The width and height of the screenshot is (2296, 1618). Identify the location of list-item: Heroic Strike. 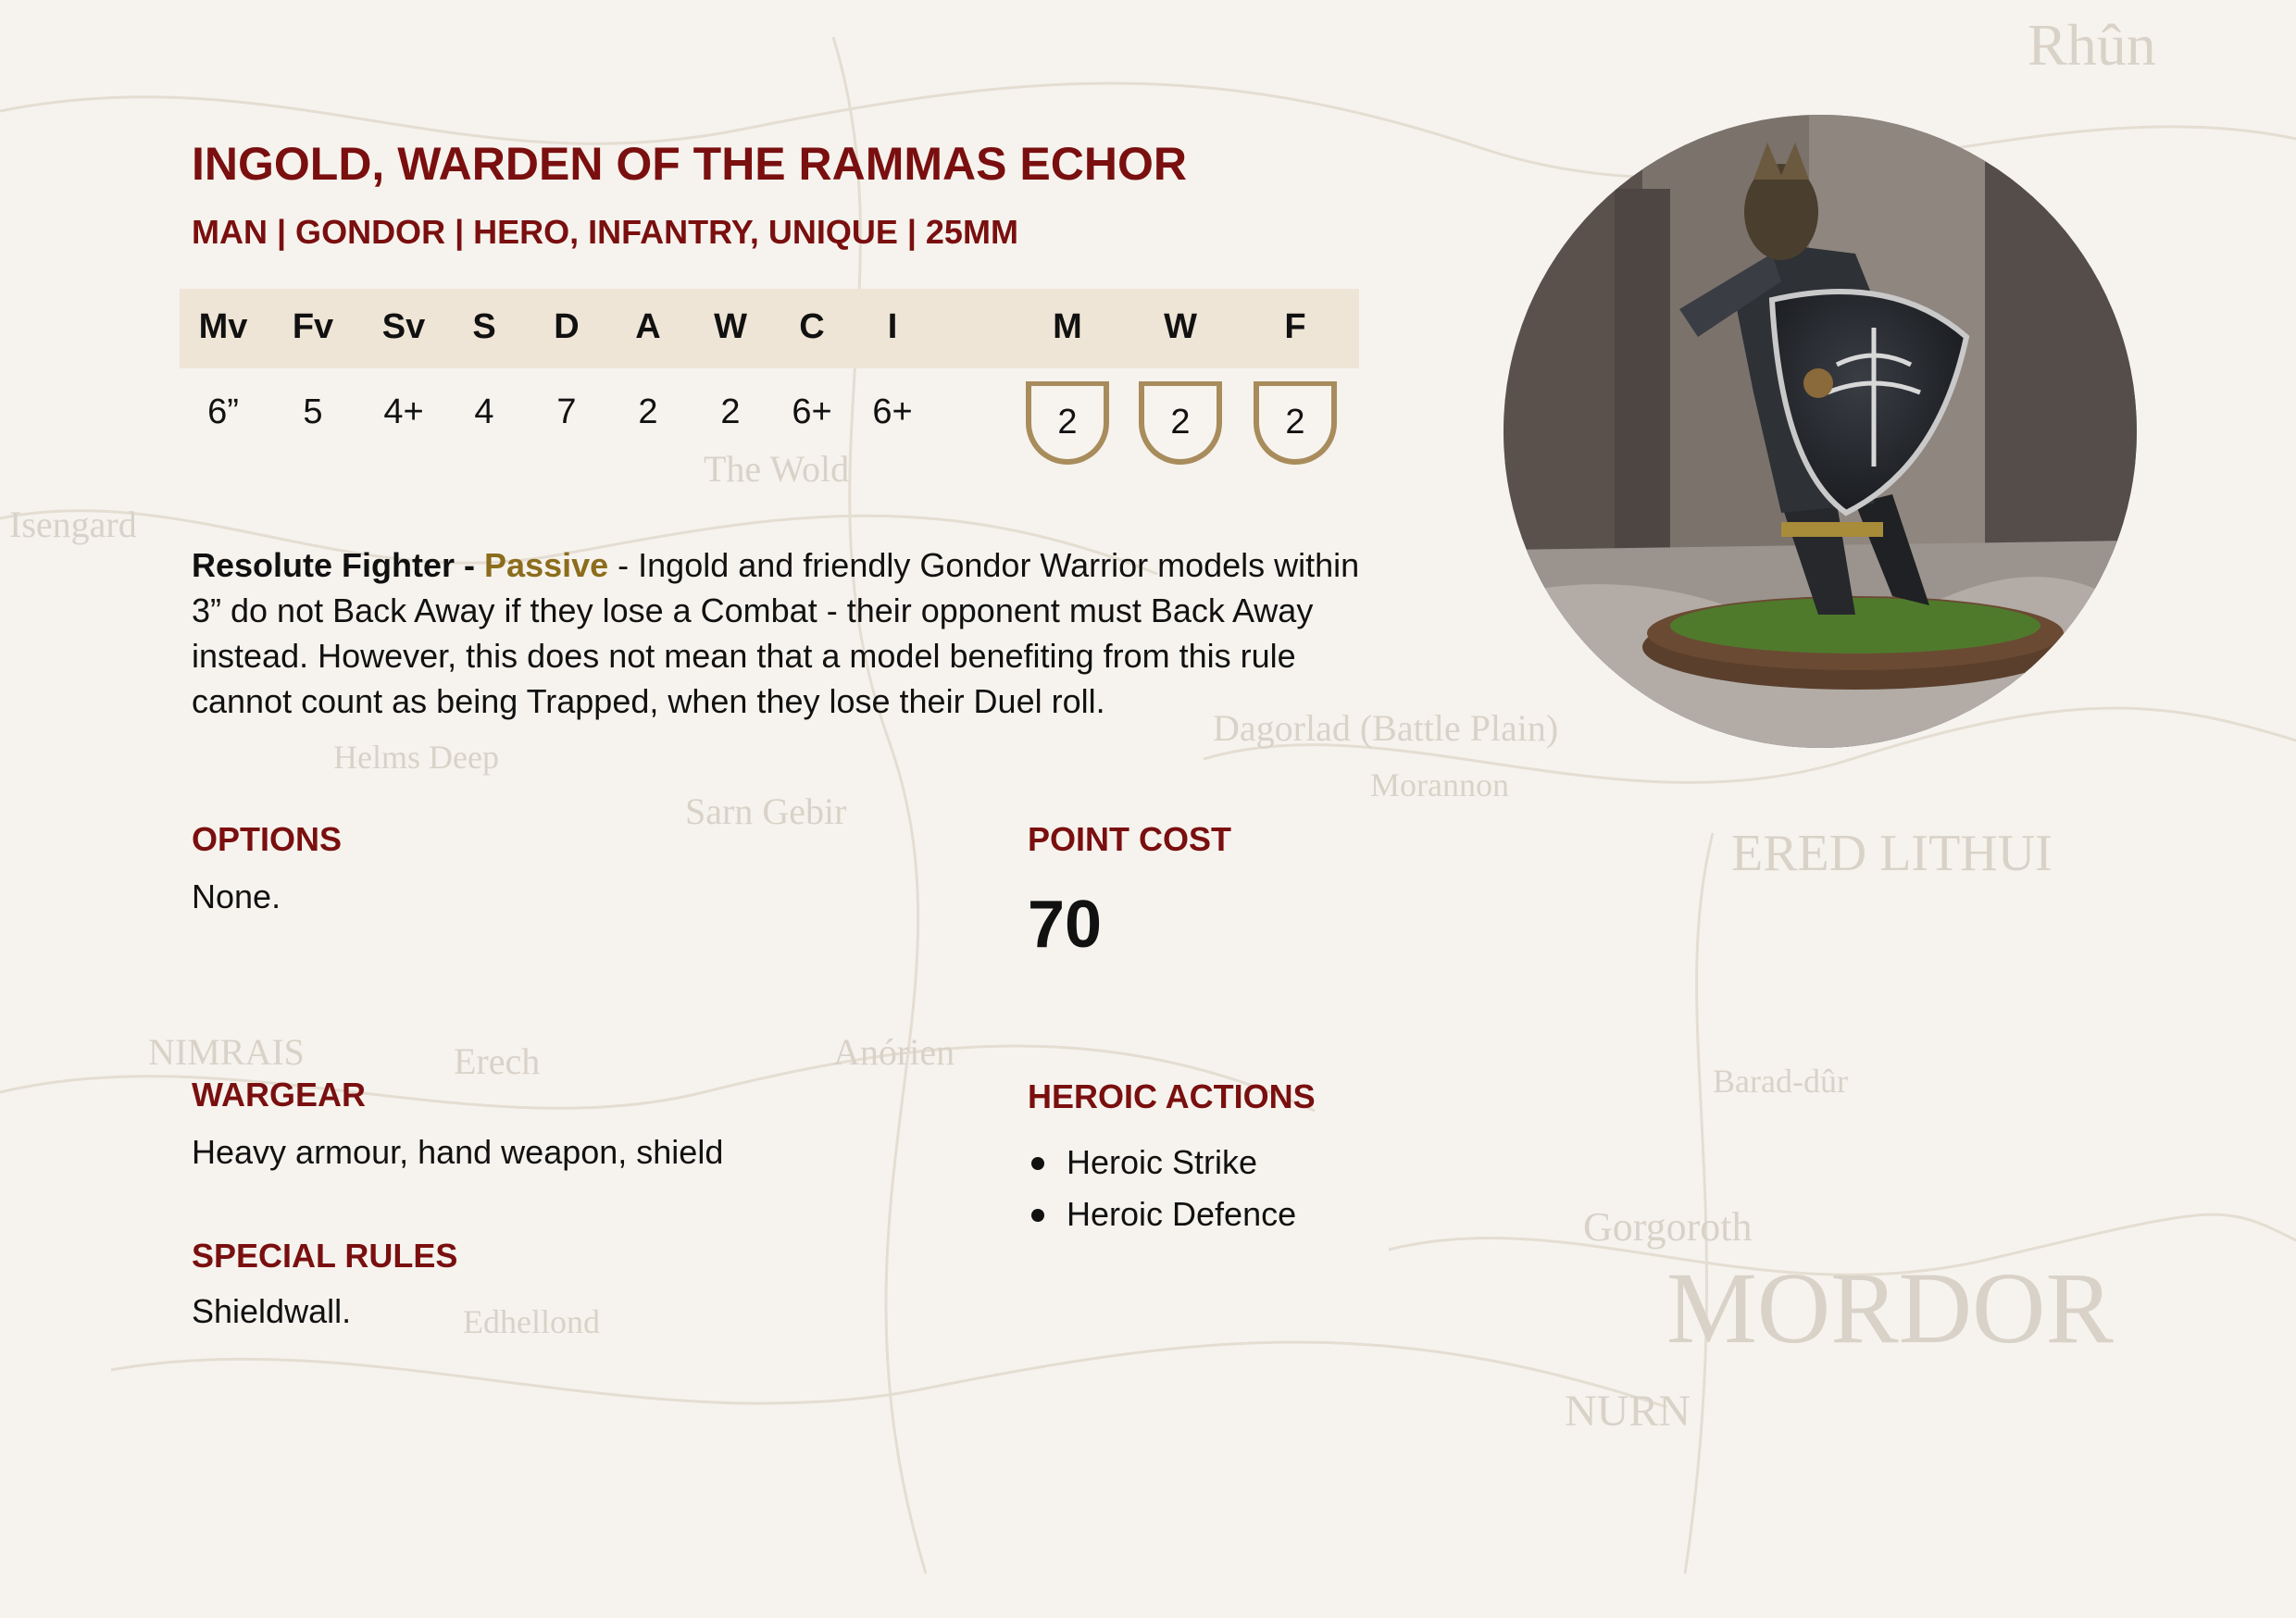
(1162, 1163).